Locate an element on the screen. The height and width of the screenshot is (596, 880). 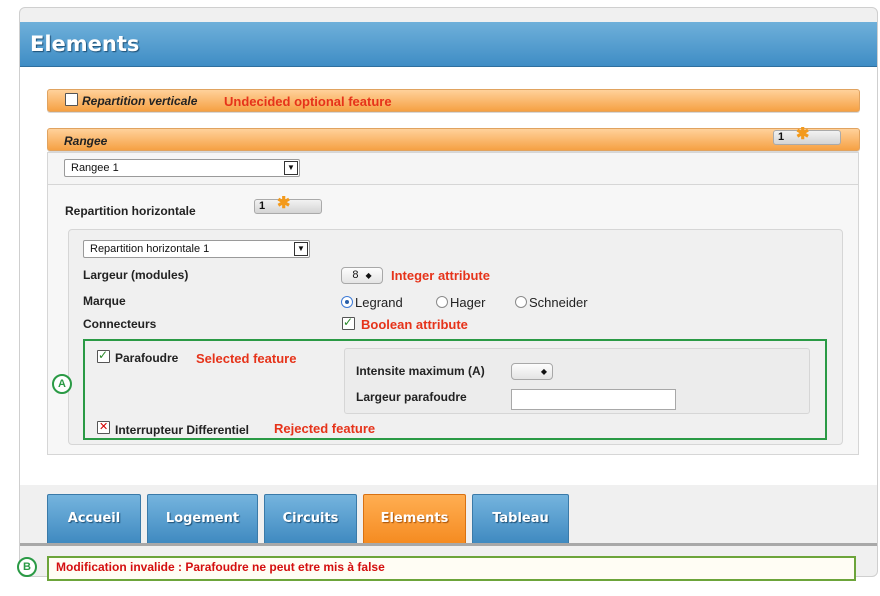
parafoudre-label: Parafoudre is located at coordinates (147, 358).